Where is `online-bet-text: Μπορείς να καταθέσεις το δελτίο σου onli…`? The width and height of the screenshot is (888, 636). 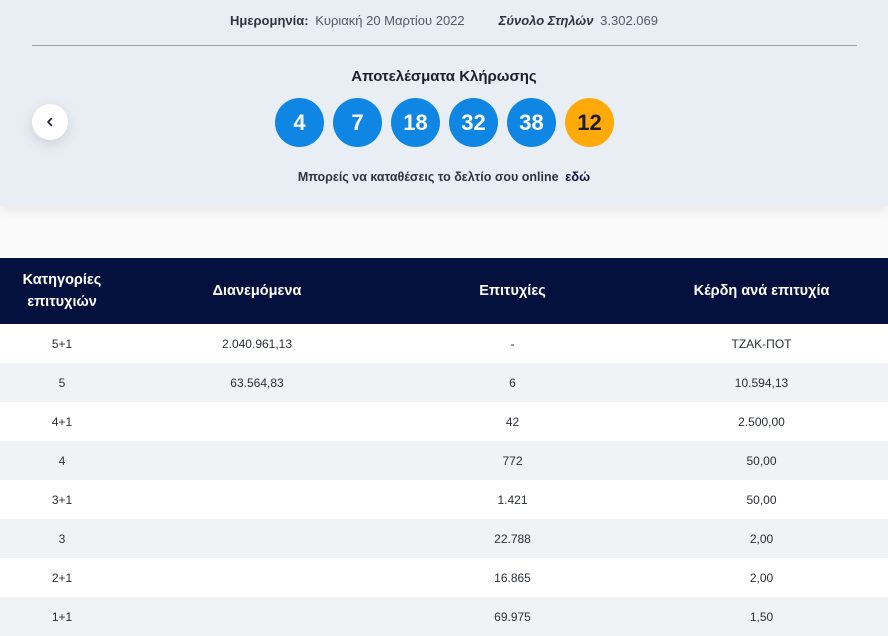
online-bet-text: Μπορείς να καταθέσεις το δελτίο σου onli… is located at coordinates (444, 176).